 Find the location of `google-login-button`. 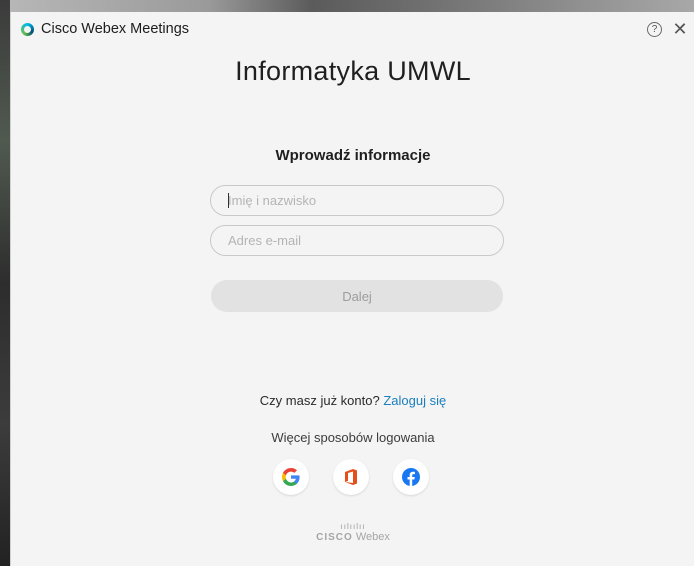

google-login-button is located at coordinates (291, 477).